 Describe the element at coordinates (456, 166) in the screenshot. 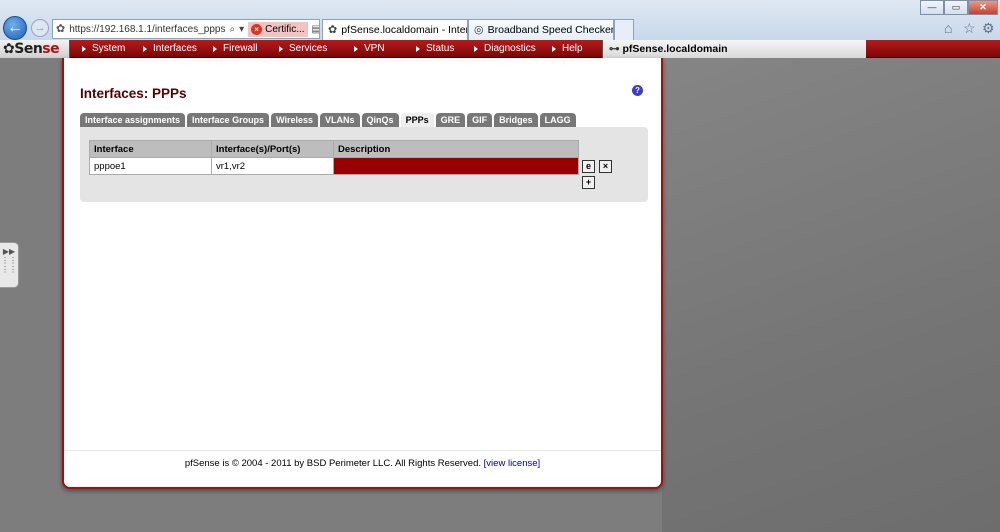

I see `cell-description` at that location.